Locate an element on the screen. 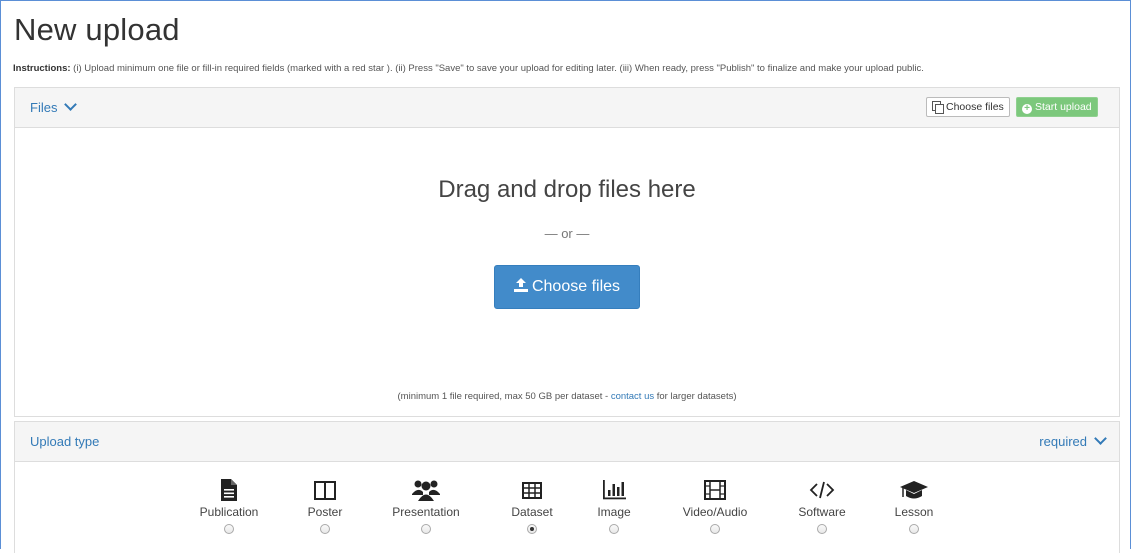 This screenshot has height=558, width=1133. copy-icon is located at coordinates (938, 107).